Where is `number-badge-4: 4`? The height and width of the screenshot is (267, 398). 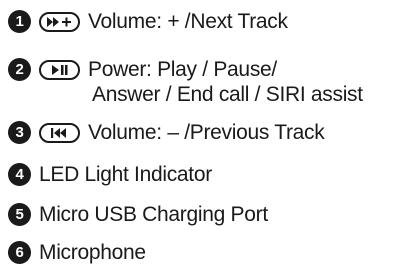 number-badge-4: 4 is located at coordinates (19, 174).